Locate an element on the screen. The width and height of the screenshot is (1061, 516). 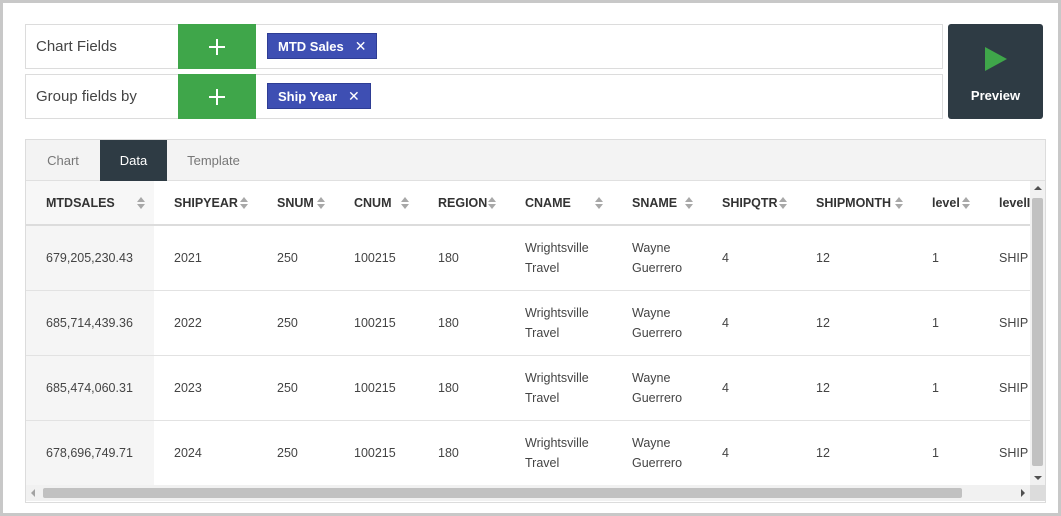
group-field-chip: Ship Year ✕ is located at coordinates (319, 96).